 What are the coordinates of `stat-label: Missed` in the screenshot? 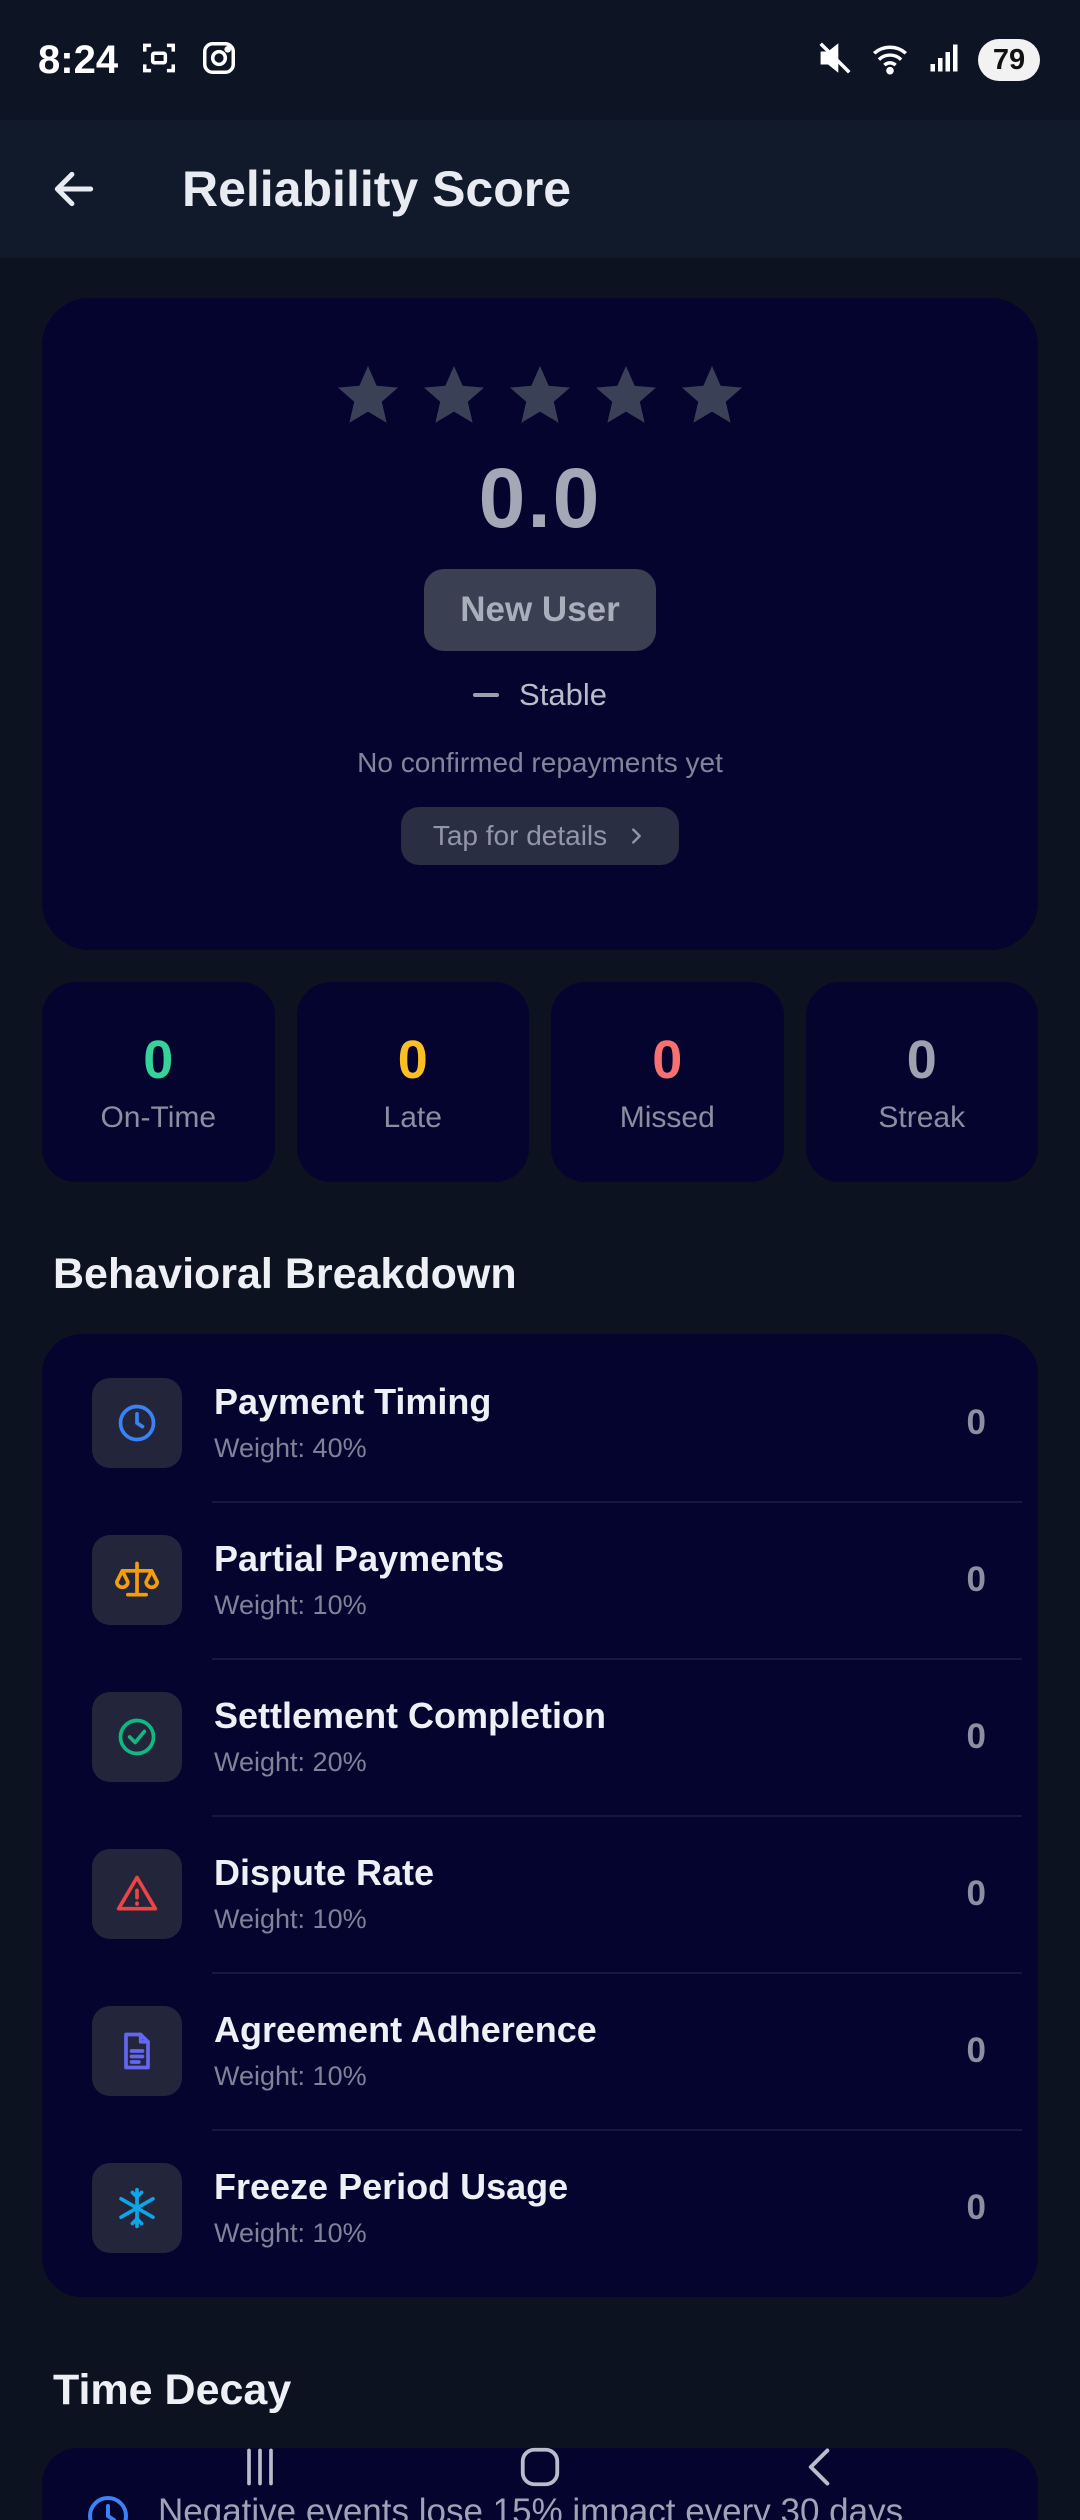 It's located at (667, 1117).